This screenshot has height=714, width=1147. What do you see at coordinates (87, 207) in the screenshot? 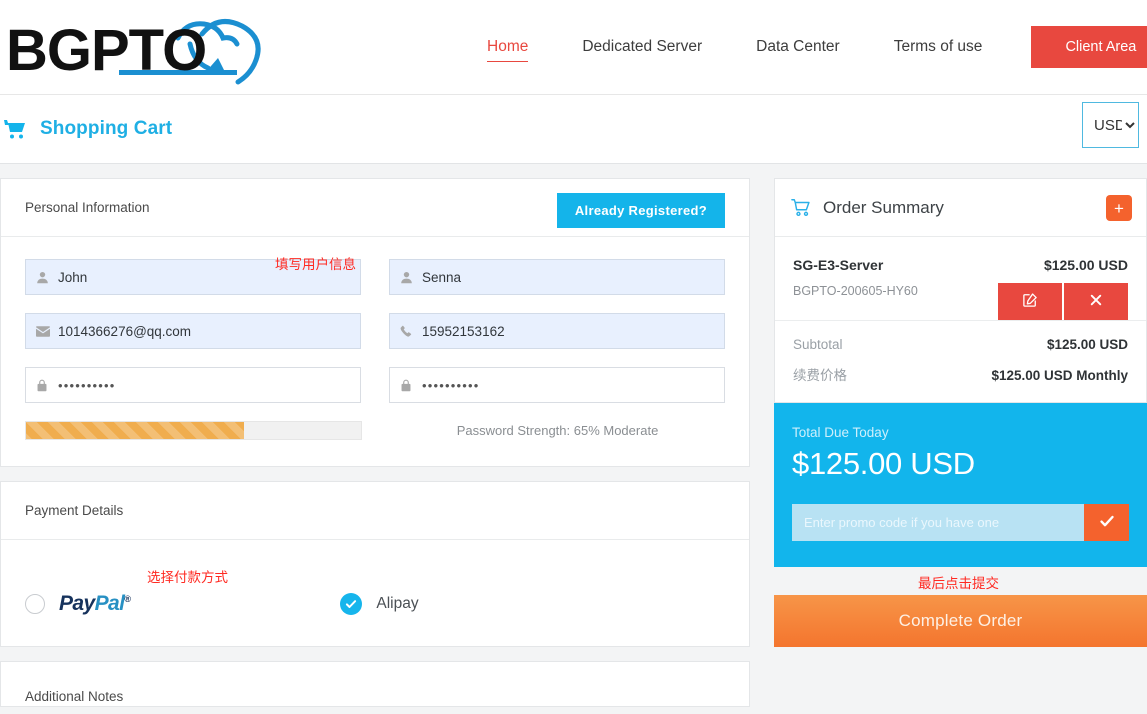
I see `personal-information-title: Personal Information` at bounding box center [87, 207].